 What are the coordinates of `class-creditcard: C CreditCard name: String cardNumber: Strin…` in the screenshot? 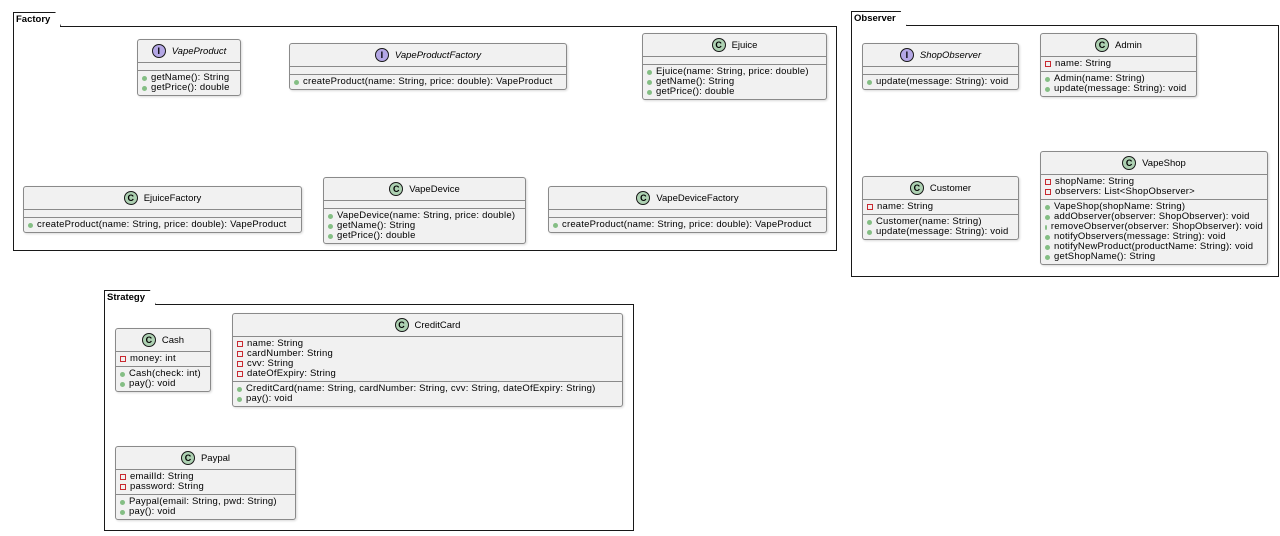 It's located at (427, 360).